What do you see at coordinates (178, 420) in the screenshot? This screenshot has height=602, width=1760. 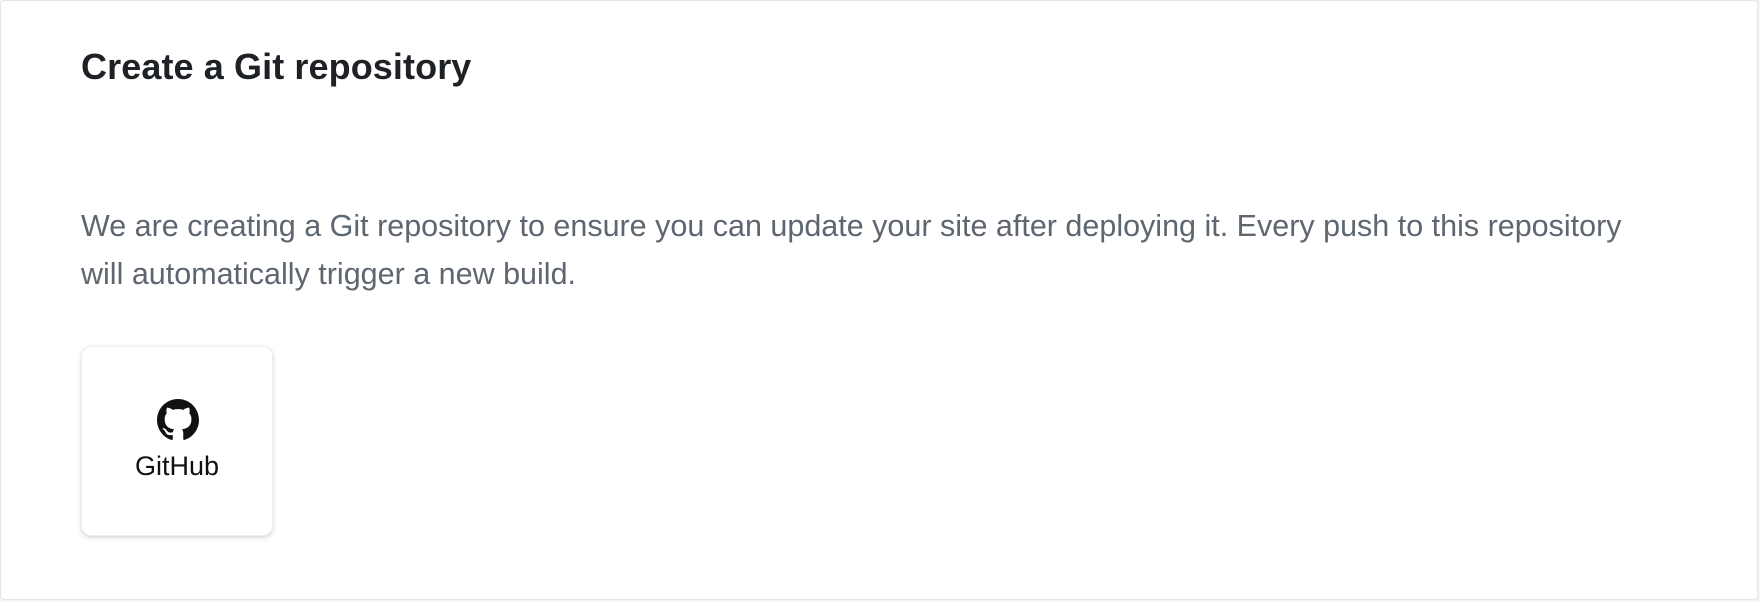 I see `github-icon` at bounding box center [178, 420].